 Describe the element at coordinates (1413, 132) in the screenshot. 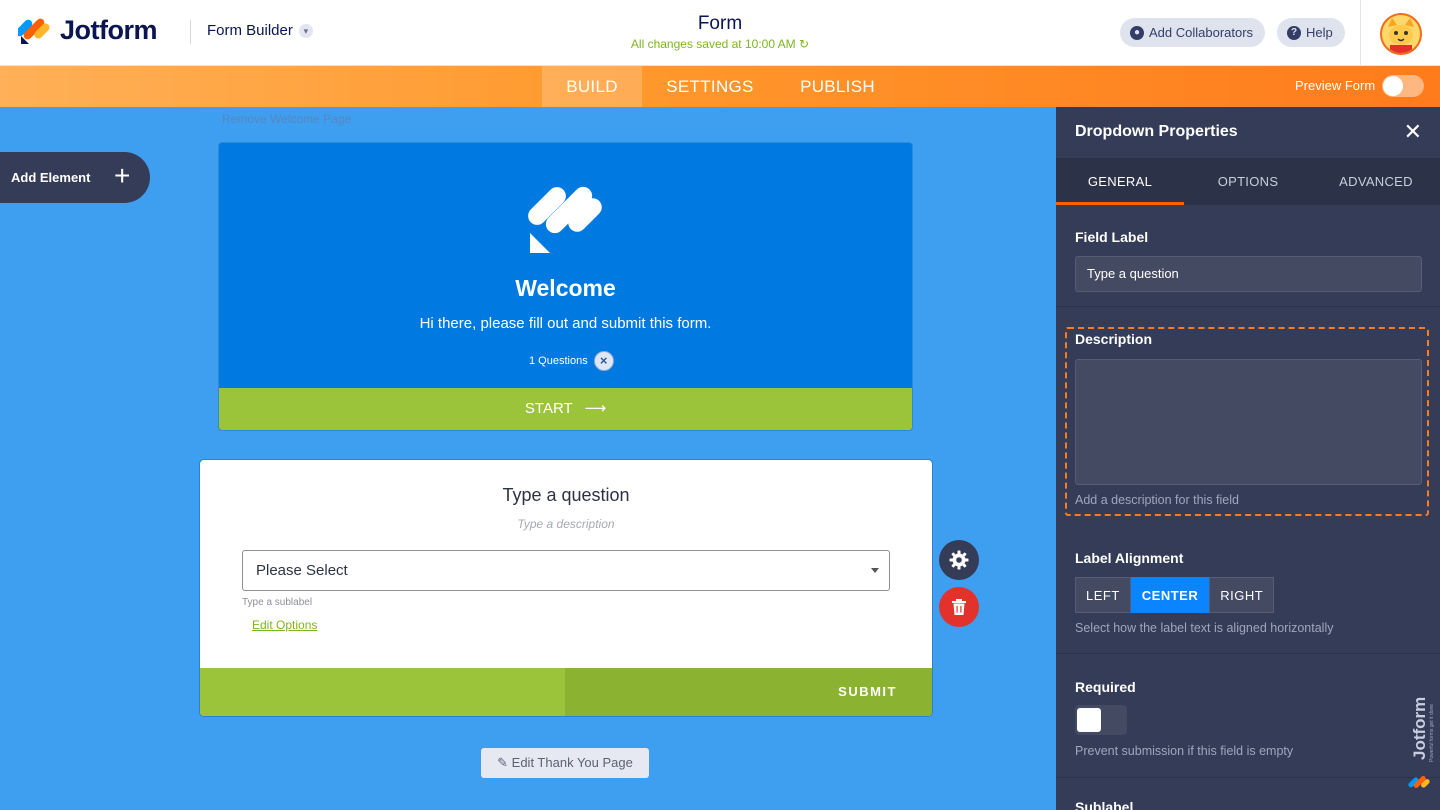

I see `close-icon: ✕` at that location.